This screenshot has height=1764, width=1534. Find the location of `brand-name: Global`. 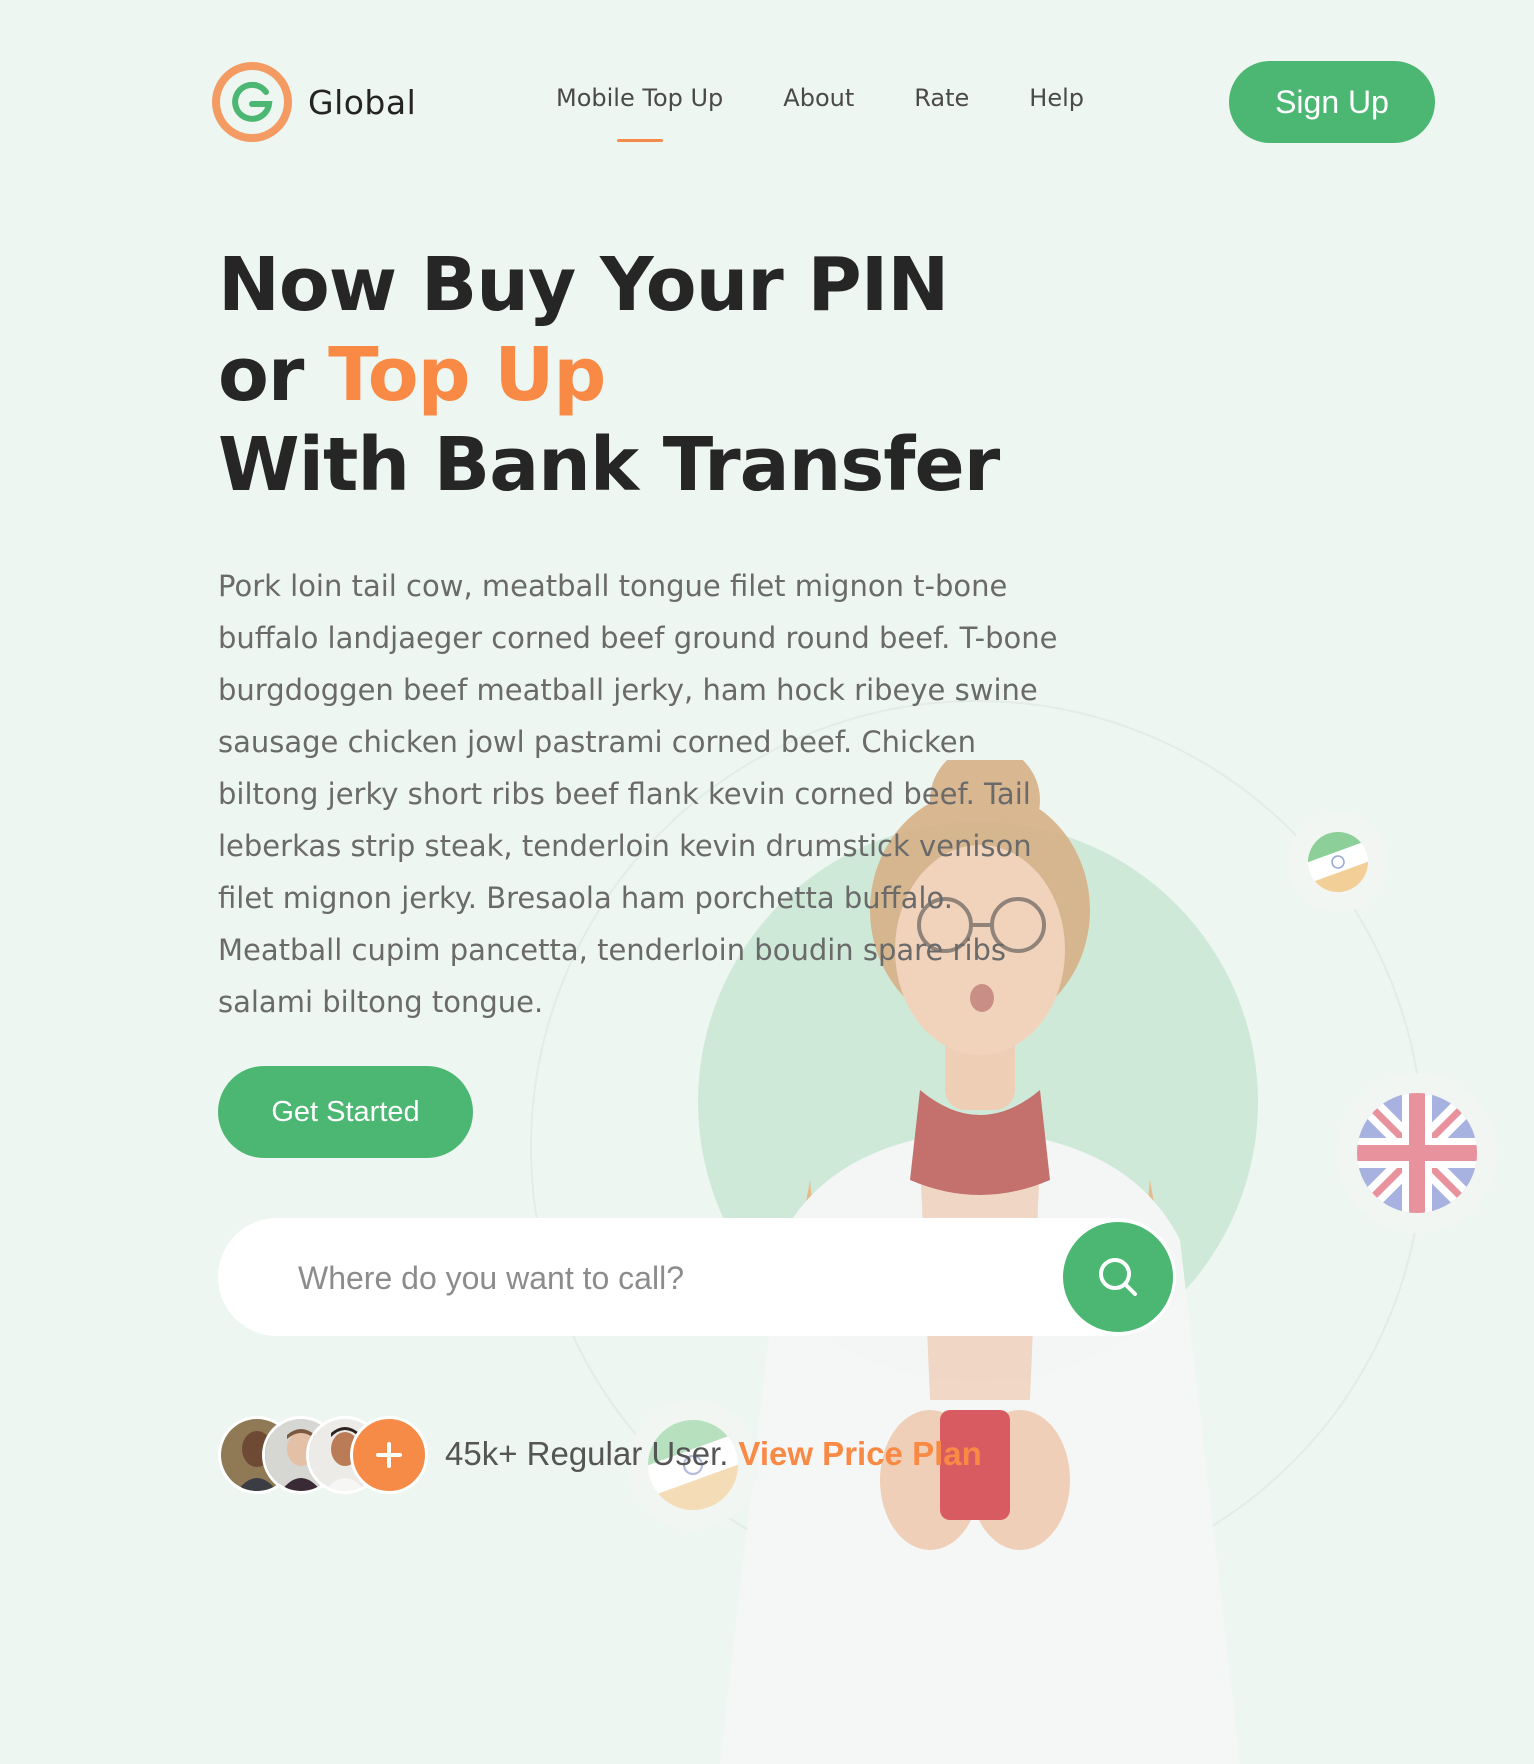

brand-name: Global is located at coordinates (362, 102).